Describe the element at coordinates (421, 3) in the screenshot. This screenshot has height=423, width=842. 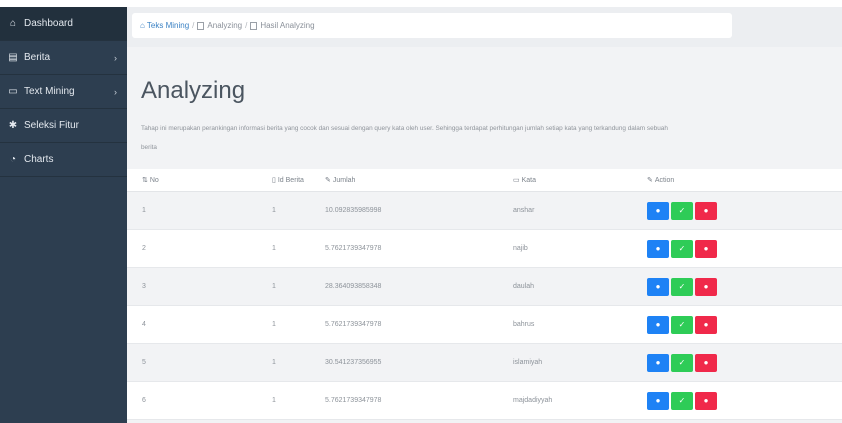
I see `top-strip` at that location.